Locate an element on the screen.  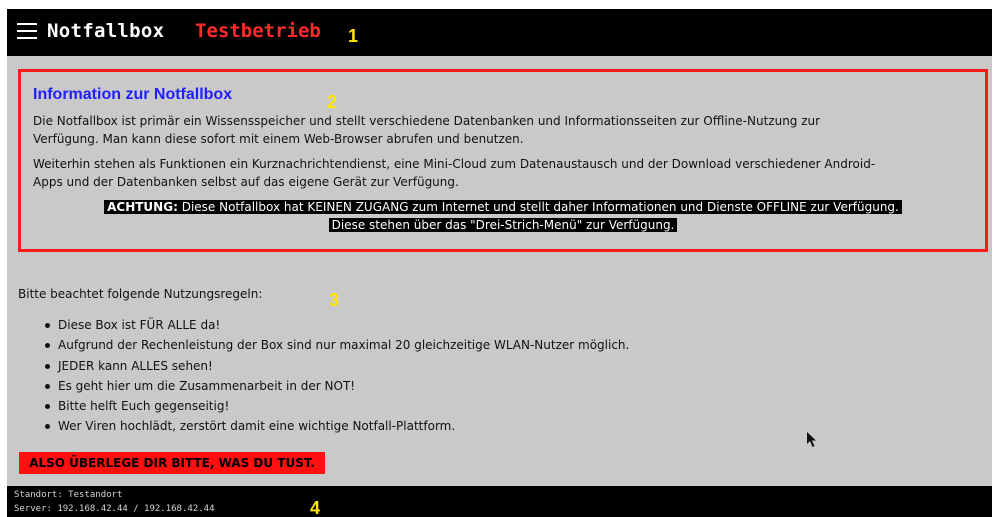
footer-standort: Standort: Testandort is located at coordinates (68, 495).